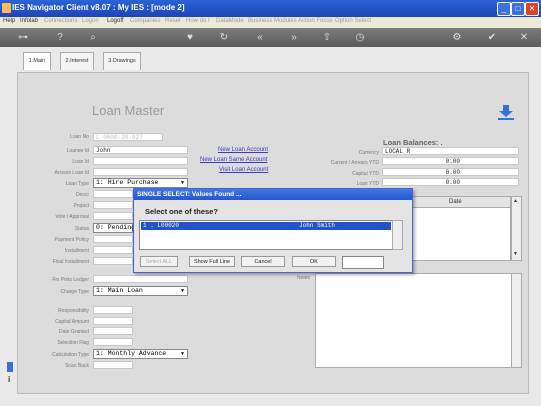 This screenshot has height=406, width=541. What do you see at coordinates (77, 184) in the screenshot?
I see `loan-type-label: Loan Type` at bounding box center [77, 184].